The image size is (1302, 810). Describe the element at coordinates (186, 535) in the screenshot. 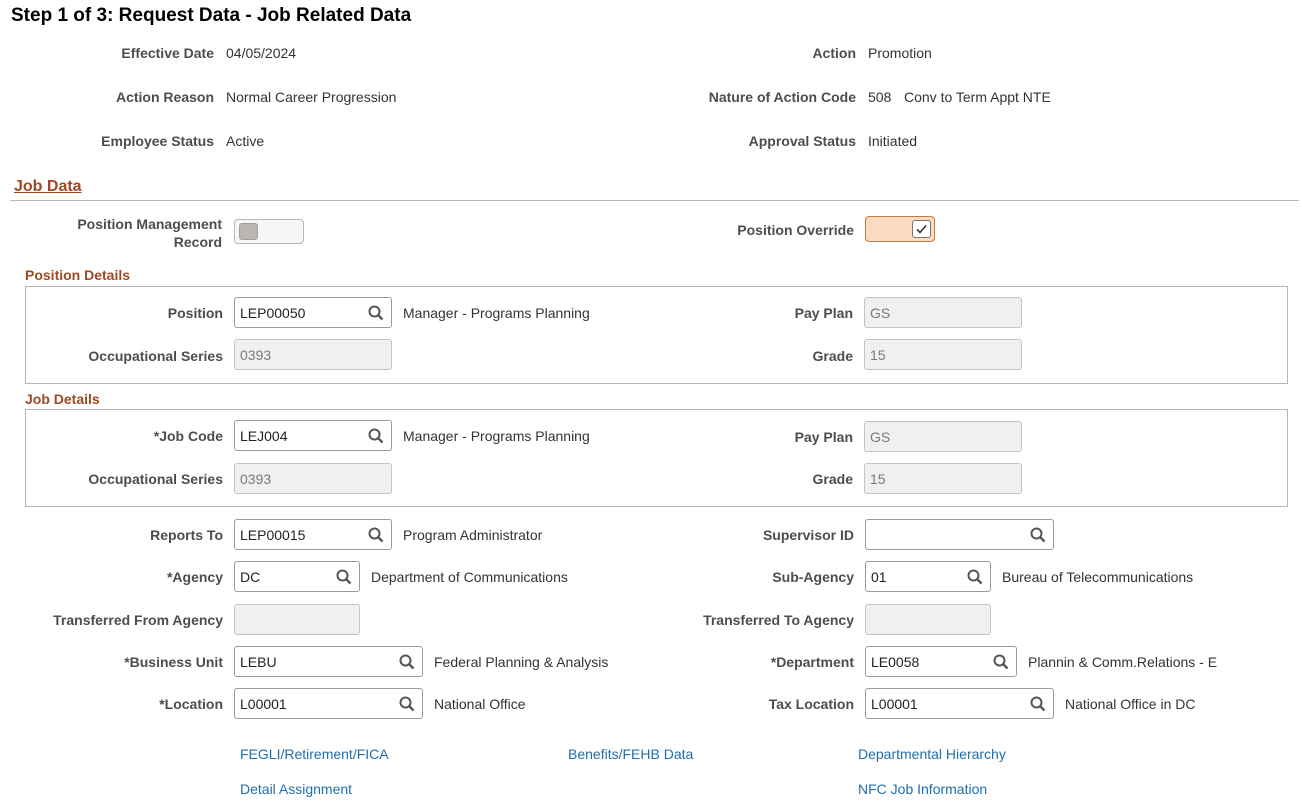

I see `reports-to-label: Reports To` at that location.